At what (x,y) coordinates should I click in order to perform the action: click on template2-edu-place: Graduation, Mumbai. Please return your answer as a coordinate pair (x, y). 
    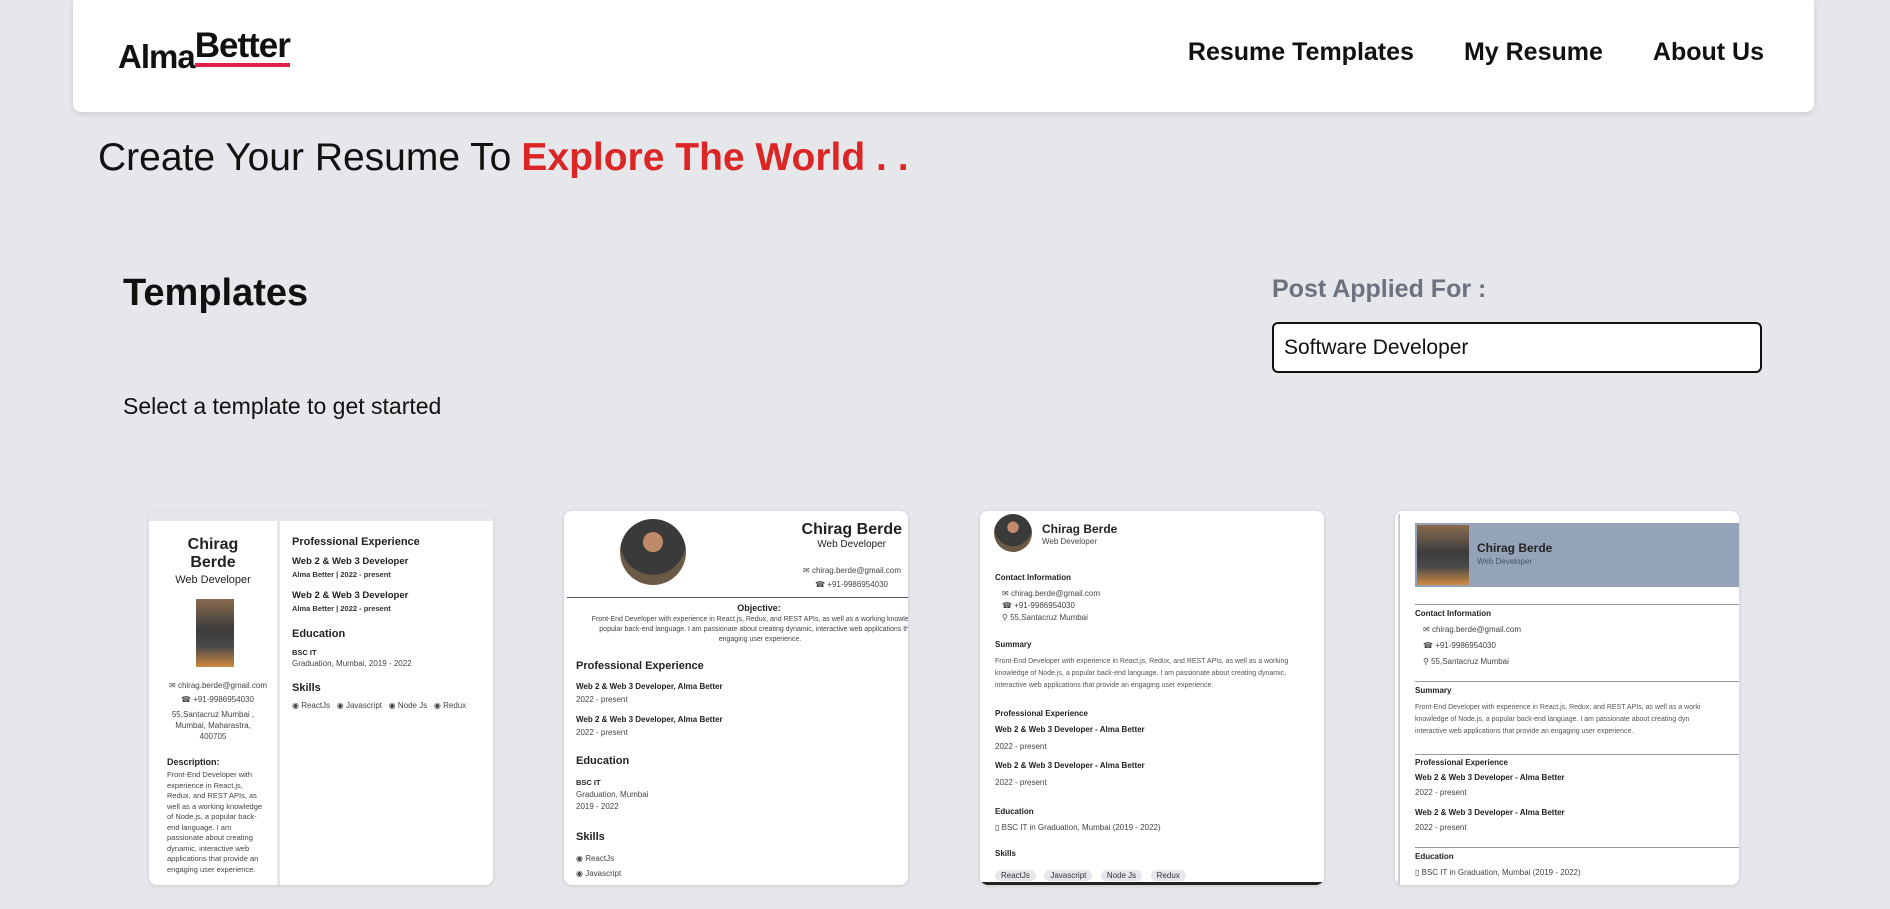
    Looking at the image, I should click on (612, 794).